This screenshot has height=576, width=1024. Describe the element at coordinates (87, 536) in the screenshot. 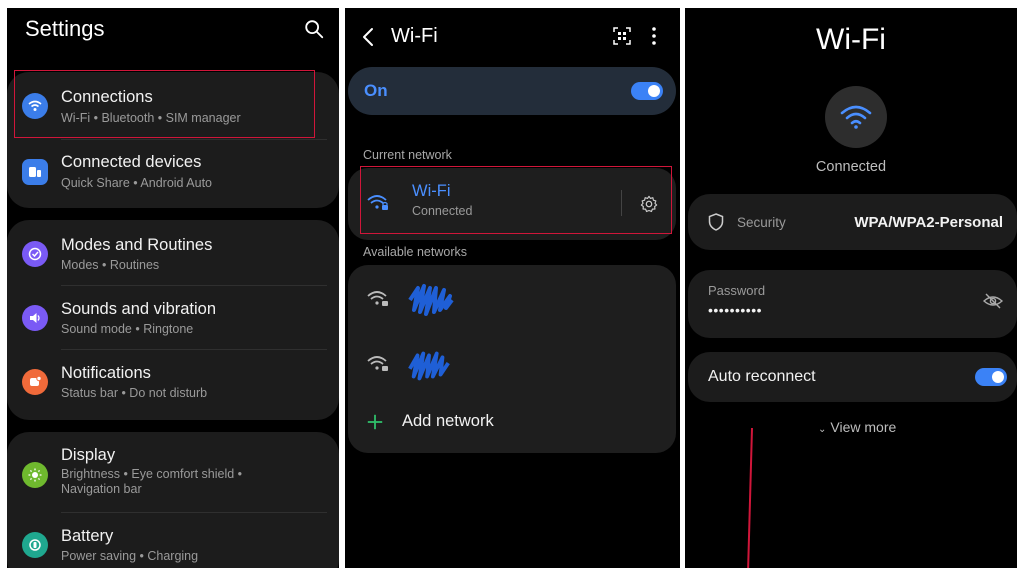

I see `battery-title: Battery` at that location.